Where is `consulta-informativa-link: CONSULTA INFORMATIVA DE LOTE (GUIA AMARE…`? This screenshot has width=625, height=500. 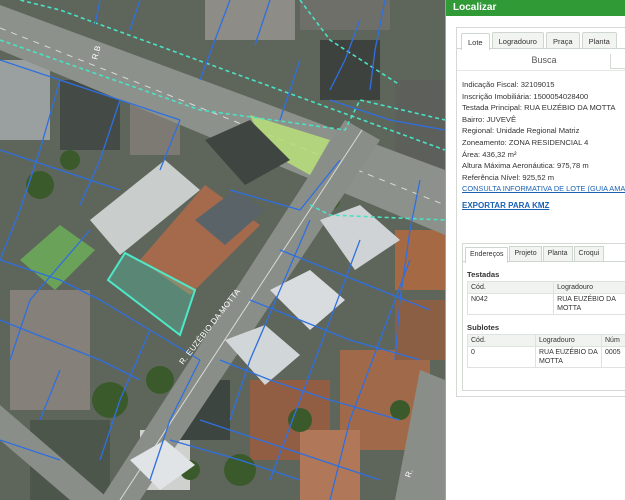 consulta-informativa-link: CONSULTA INFORMATIVA DE LOTE (GUIA AMARE… is located at coordinates (543, 188).